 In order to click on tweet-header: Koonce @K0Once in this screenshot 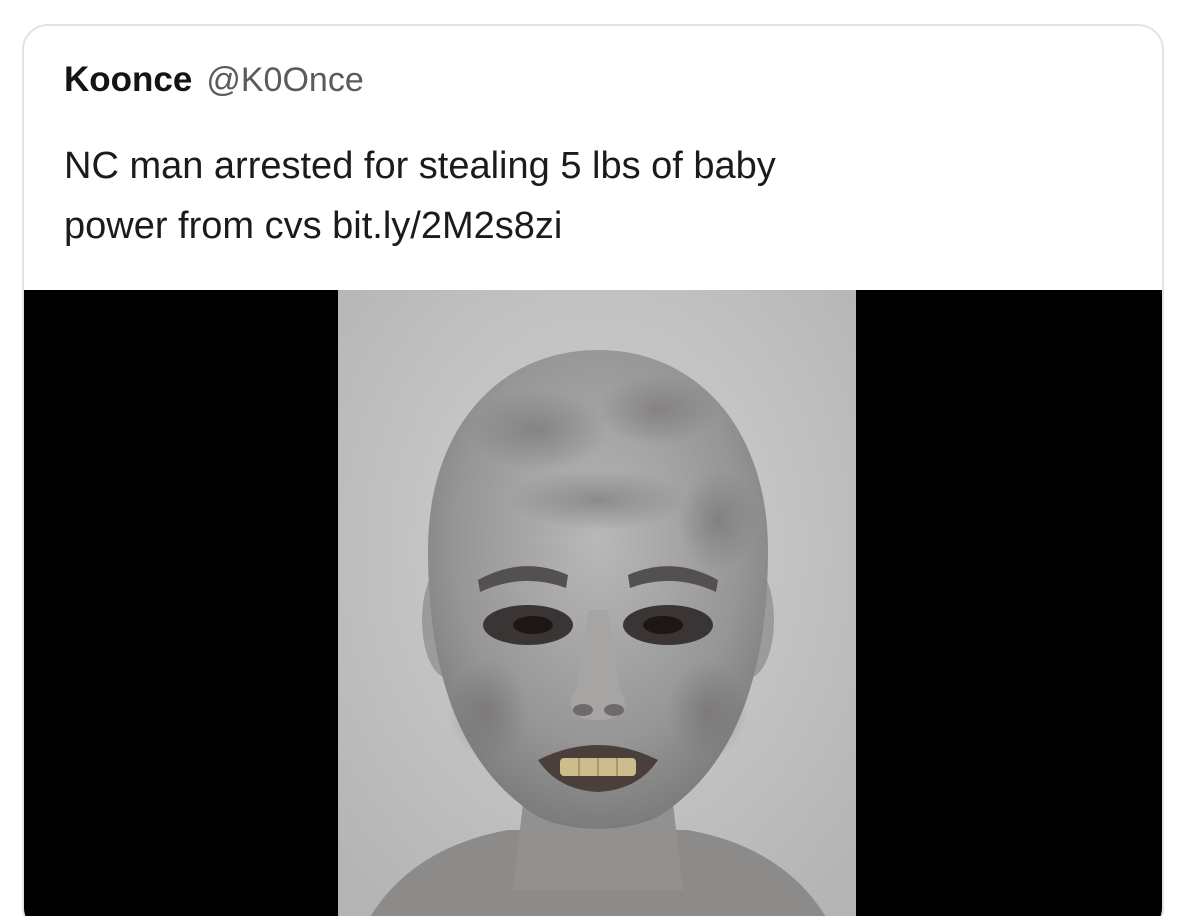, I will do `click(214, 85)`.